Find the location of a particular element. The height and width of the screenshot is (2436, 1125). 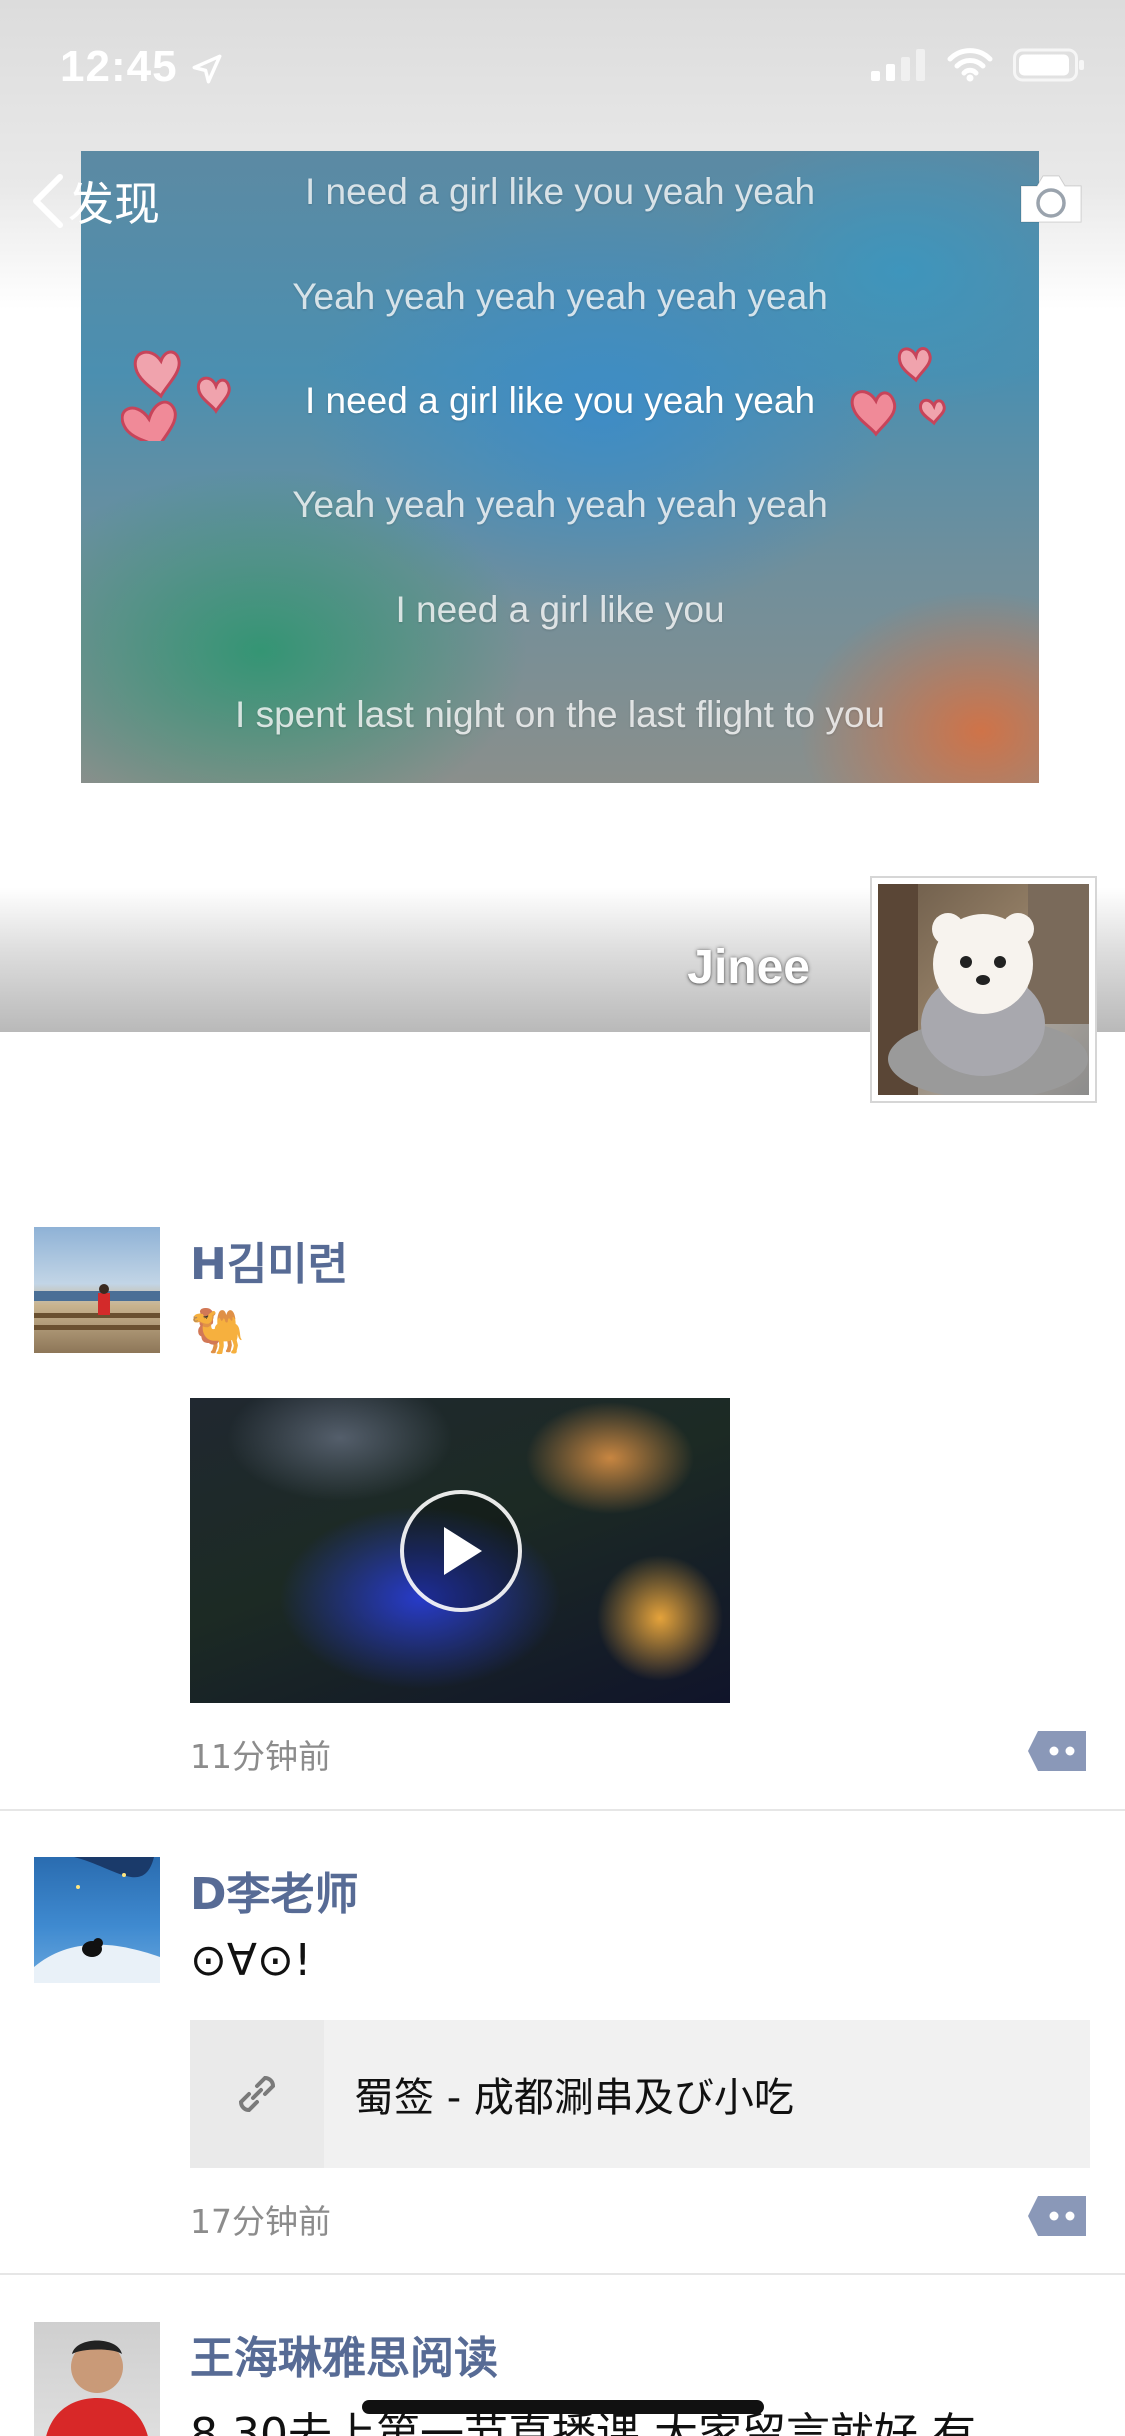

post-time: 11分钟前 is located at coordinates (260, 1756).